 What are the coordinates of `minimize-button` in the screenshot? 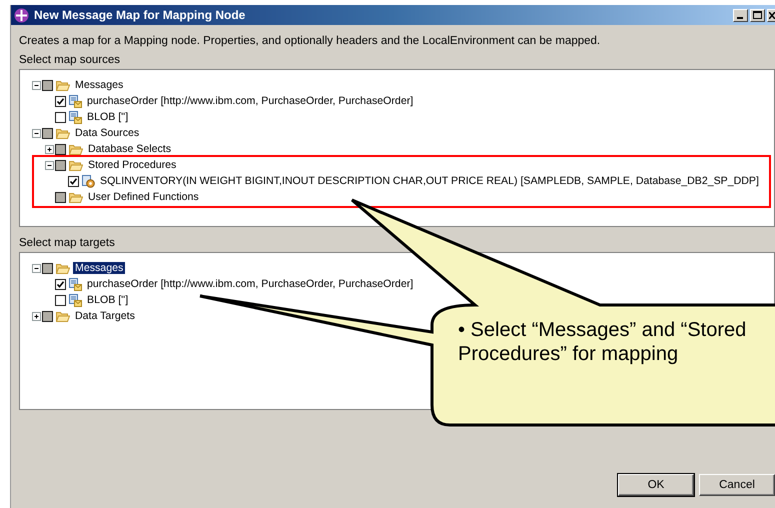 It's located at (740, 15).